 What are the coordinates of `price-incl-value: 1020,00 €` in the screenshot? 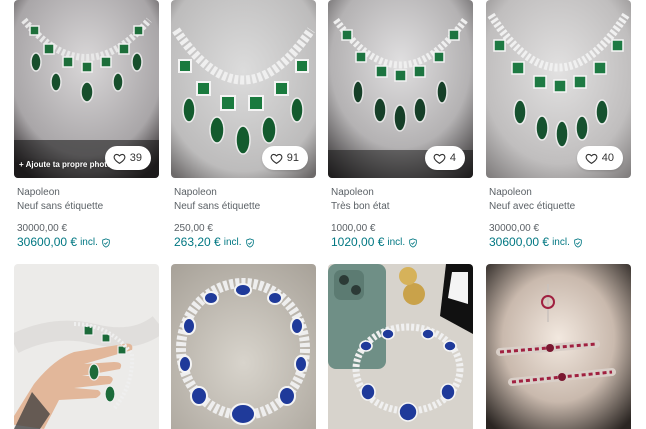 It's located at (358, 242).